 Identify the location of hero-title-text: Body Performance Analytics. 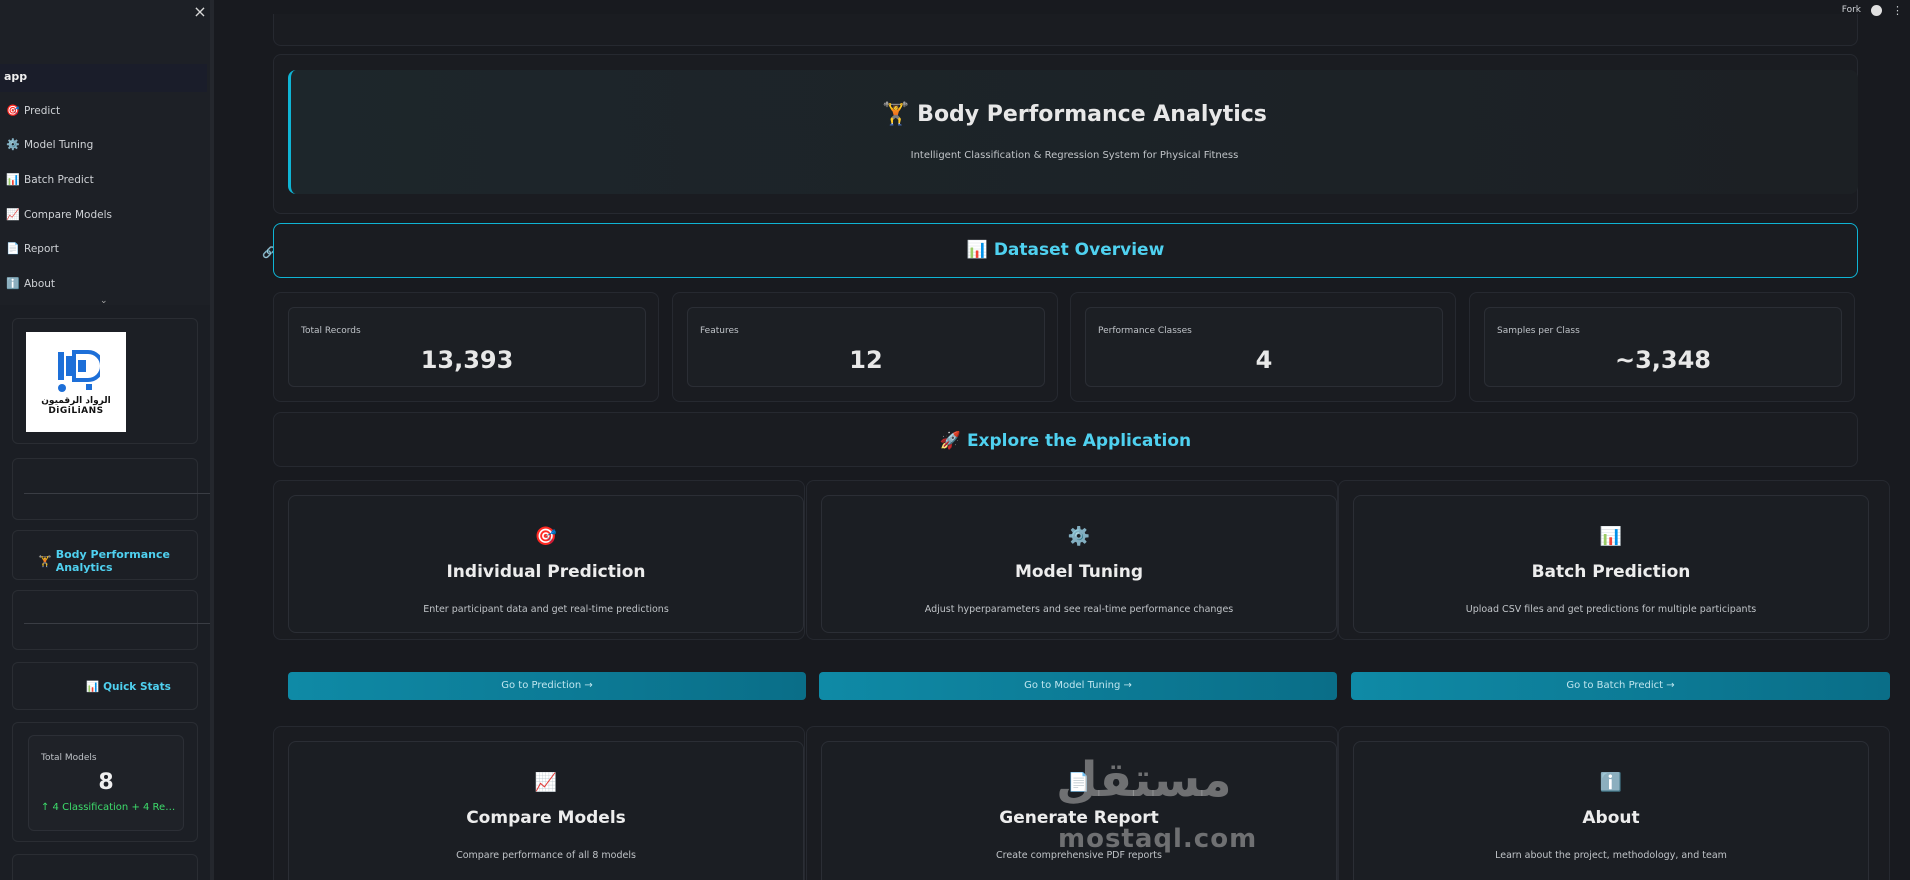
(1092, 114).